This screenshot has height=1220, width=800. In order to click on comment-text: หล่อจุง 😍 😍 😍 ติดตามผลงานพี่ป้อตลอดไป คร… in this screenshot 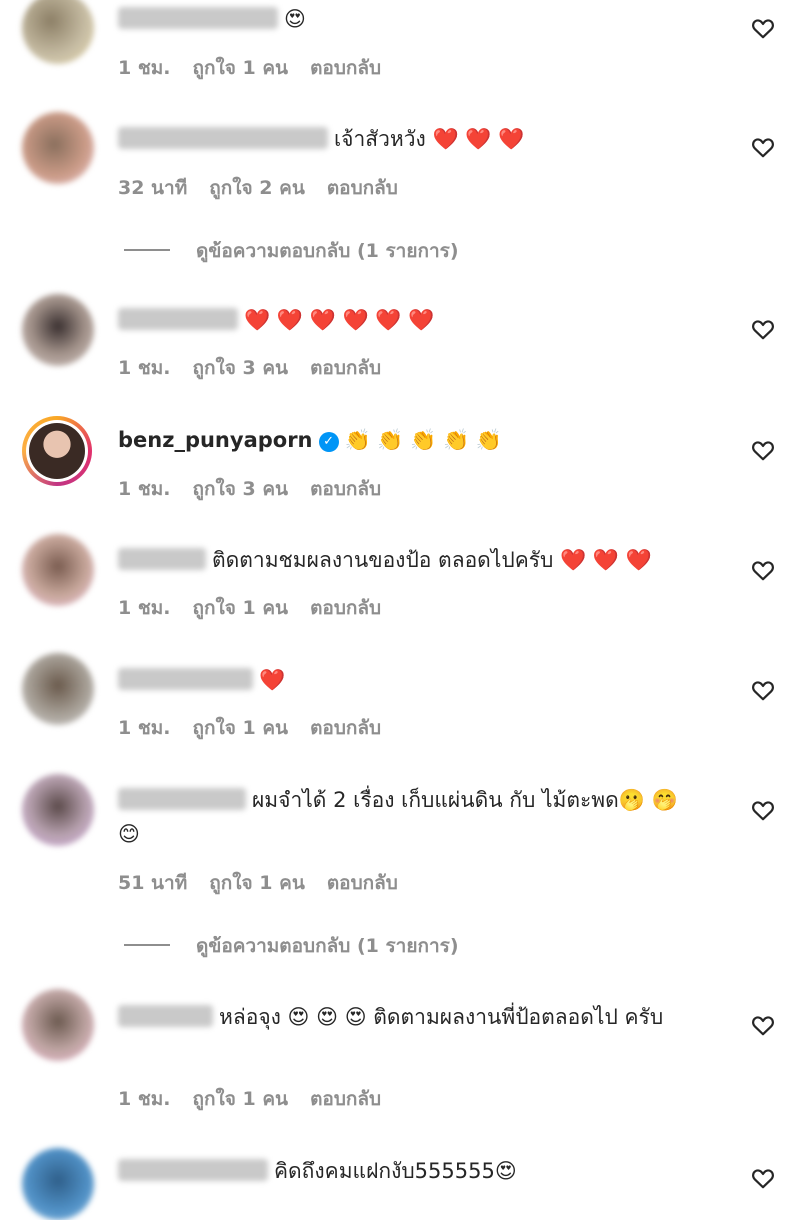, I will do `click(441, 1017)`.